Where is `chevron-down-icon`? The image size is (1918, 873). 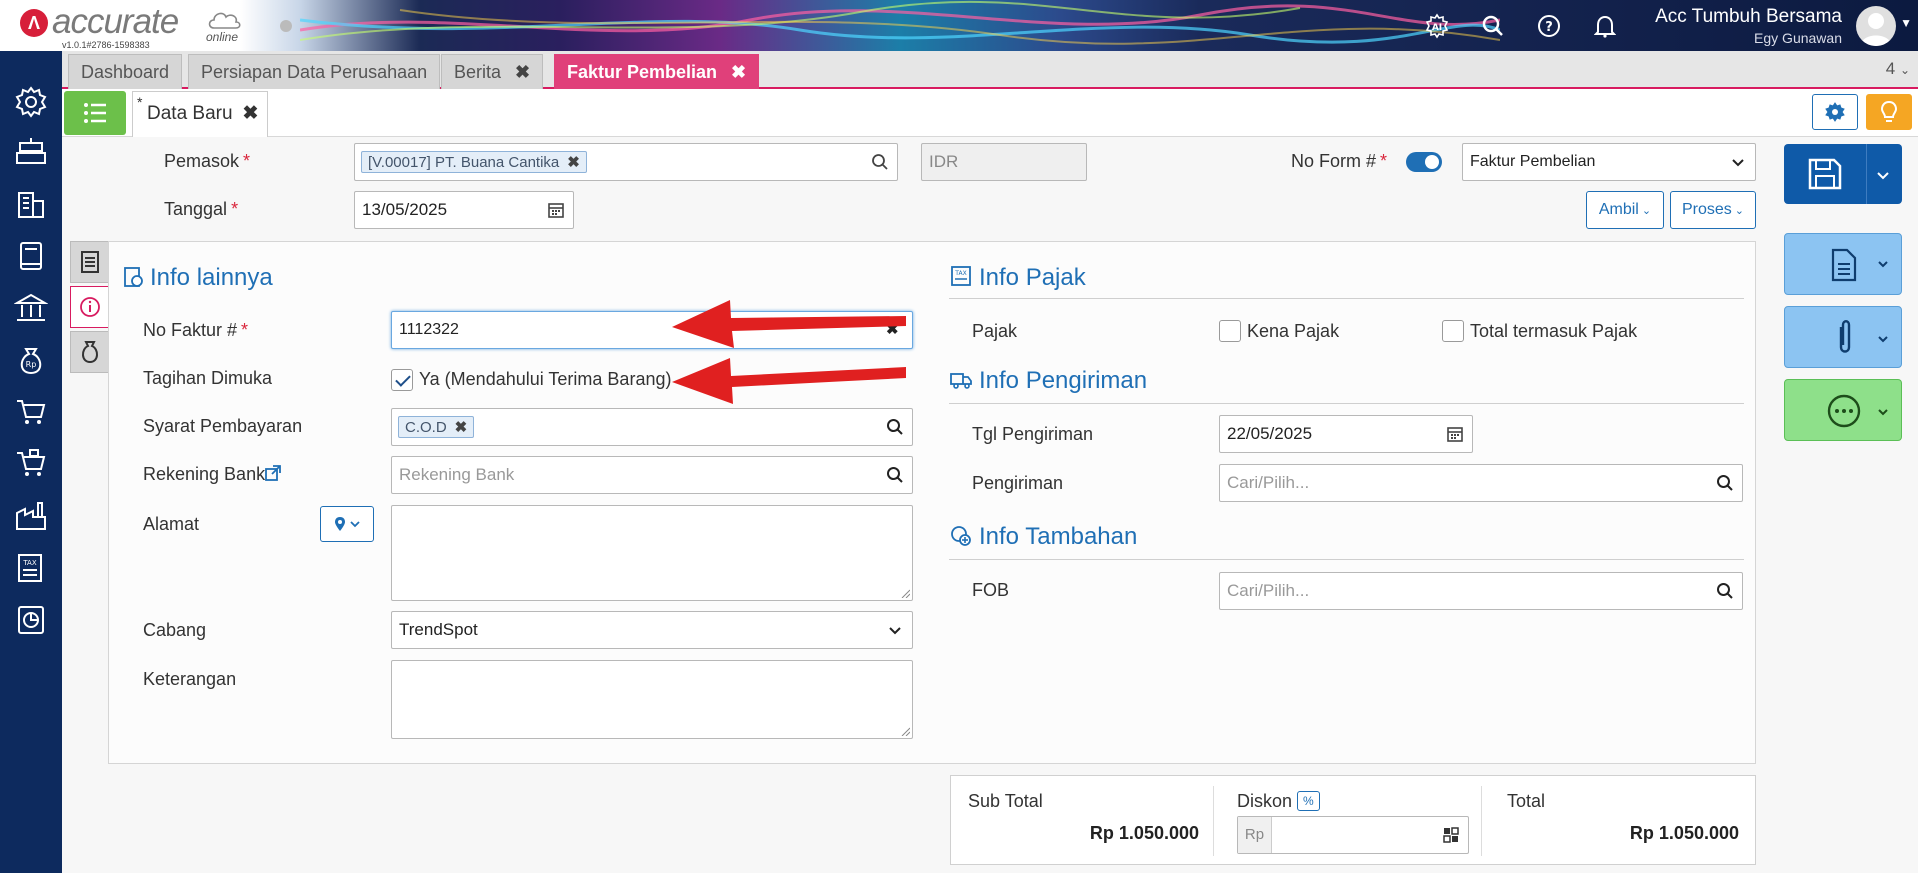
chevron-down-icon is located at coordinates (1883, 175).